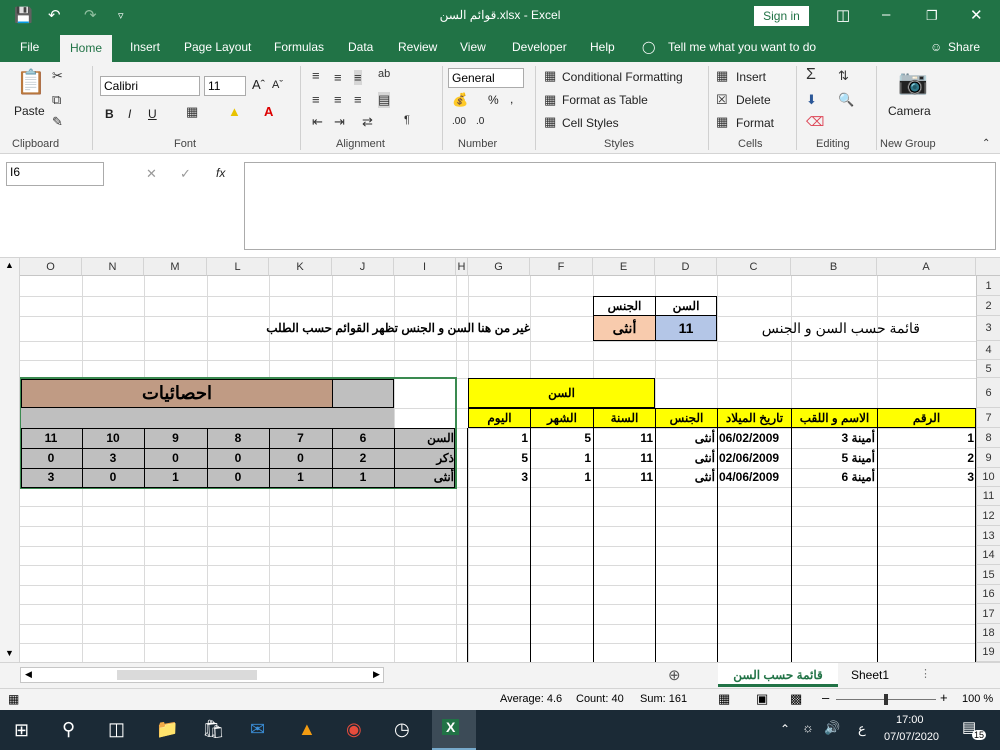 The height and width of the screenshot is (750, 1000). Describe the element at coordinates (21, 730) in the screenshot. I see `windows-start-icon: ⊞` at that location.